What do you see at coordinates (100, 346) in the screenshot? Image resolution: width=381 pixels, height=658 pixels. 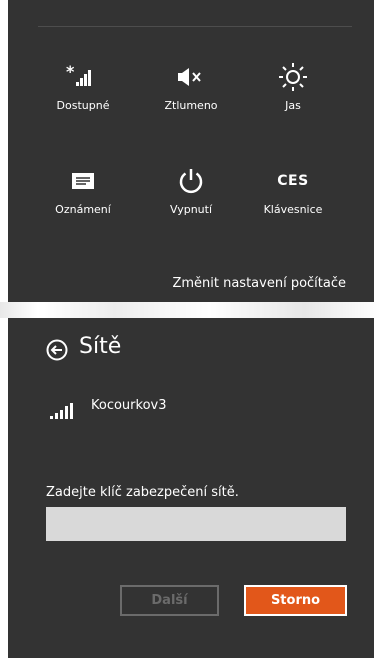 I see `page-title: Sítě` at bounding box center [100, 346].